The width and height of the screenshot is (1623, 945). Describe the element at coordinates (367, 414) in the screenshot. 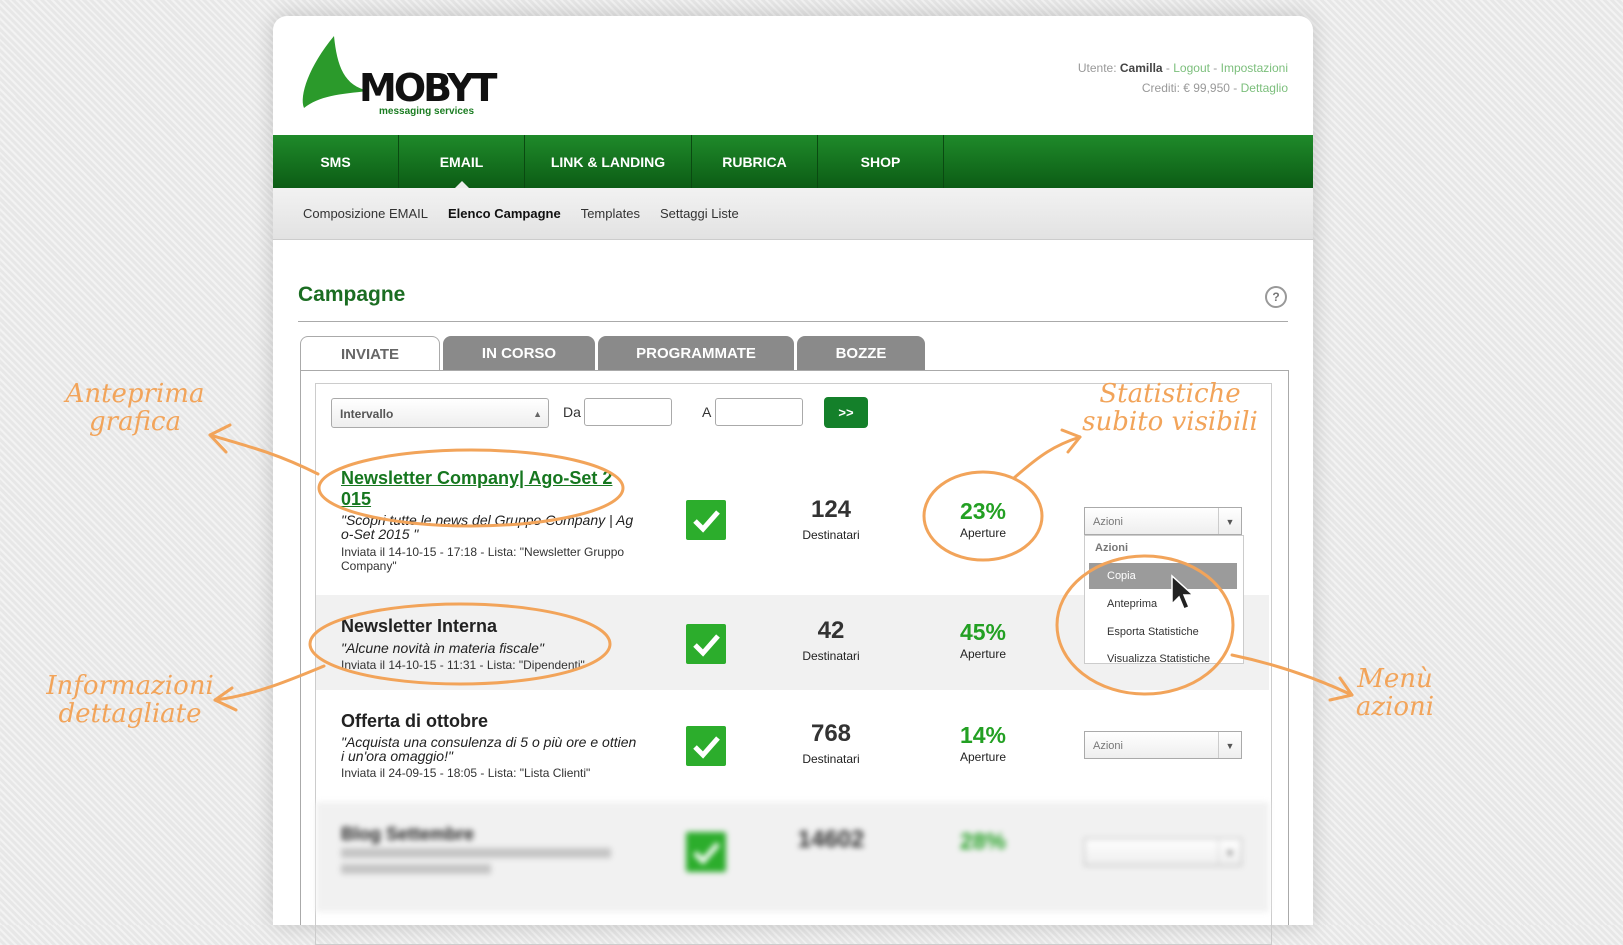

I see `interval-value: Intervallo` at that location.